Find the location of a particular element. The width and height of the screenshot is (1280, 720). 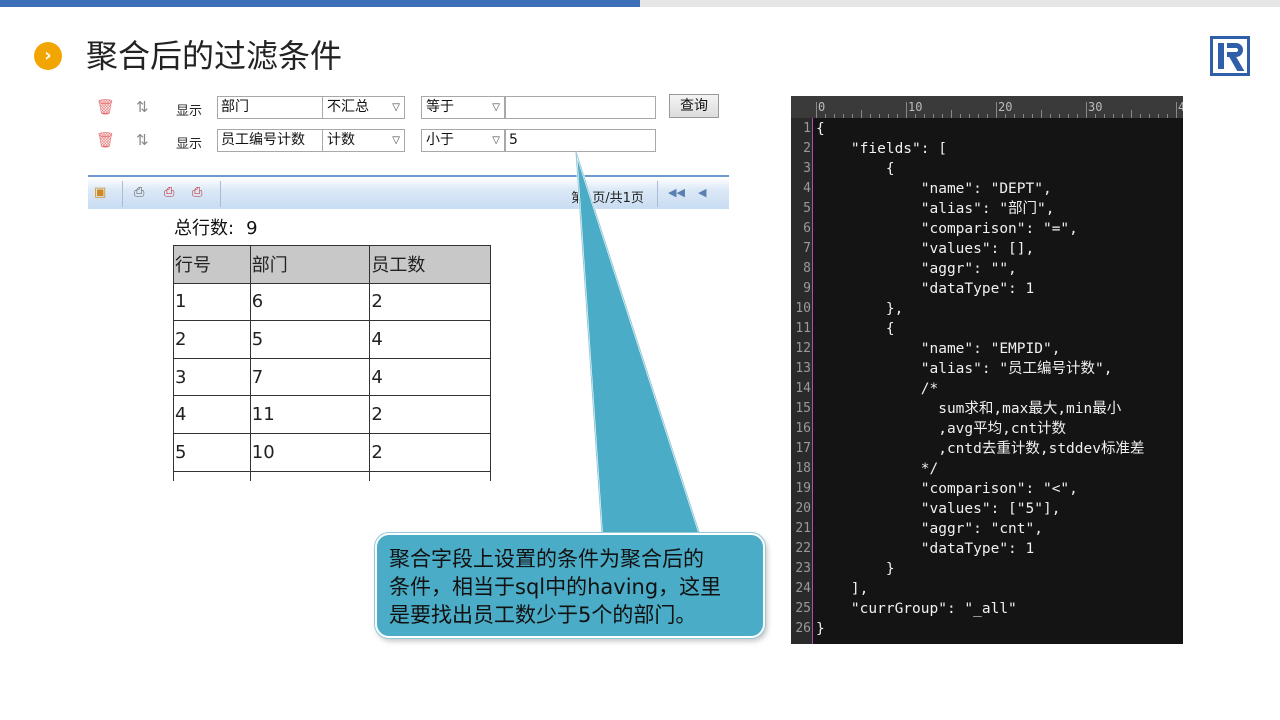

table-row: 2 5 4 is located at coordinates (332, 339).